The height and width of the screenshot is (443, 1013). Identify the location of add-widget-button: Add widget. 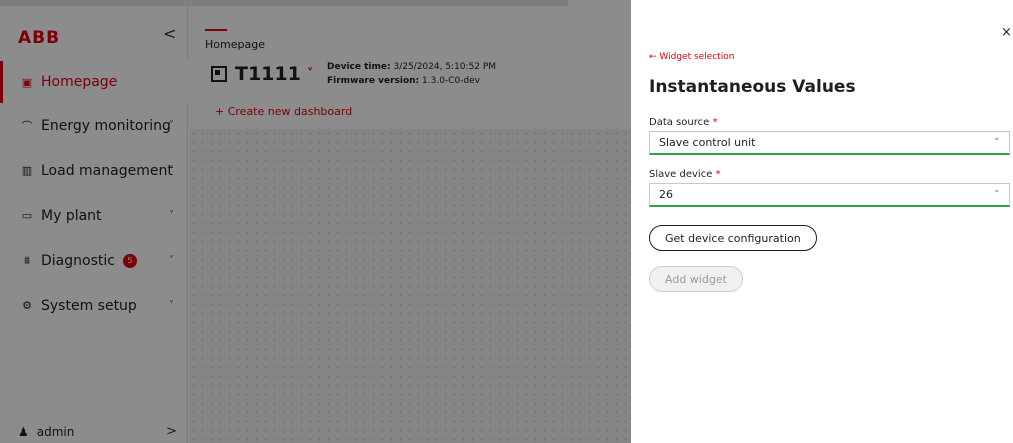
(696, 279).